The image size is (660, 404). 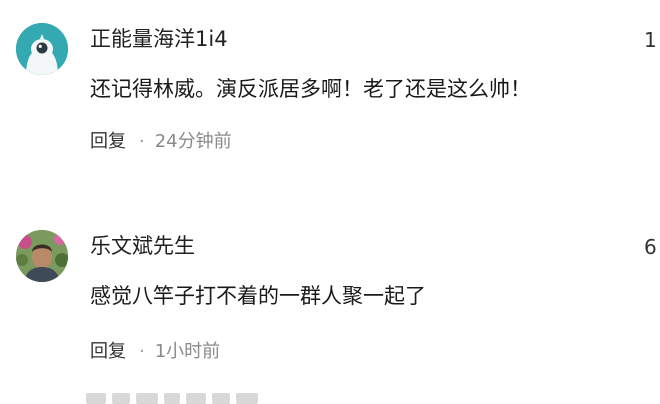 I want to click on next-comment-partial, so click(x=186, y=398).